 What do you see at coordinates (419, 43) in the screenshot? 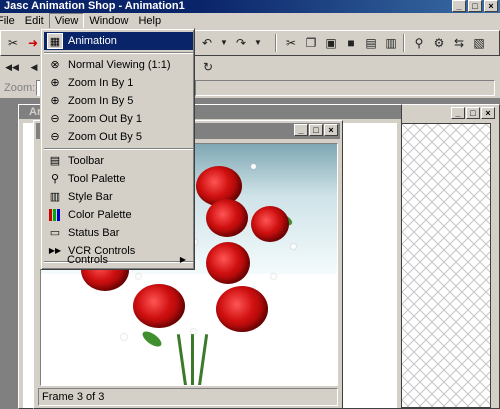
I see `frame-properties-icon: ⚲` at bounding box center [419, 43].